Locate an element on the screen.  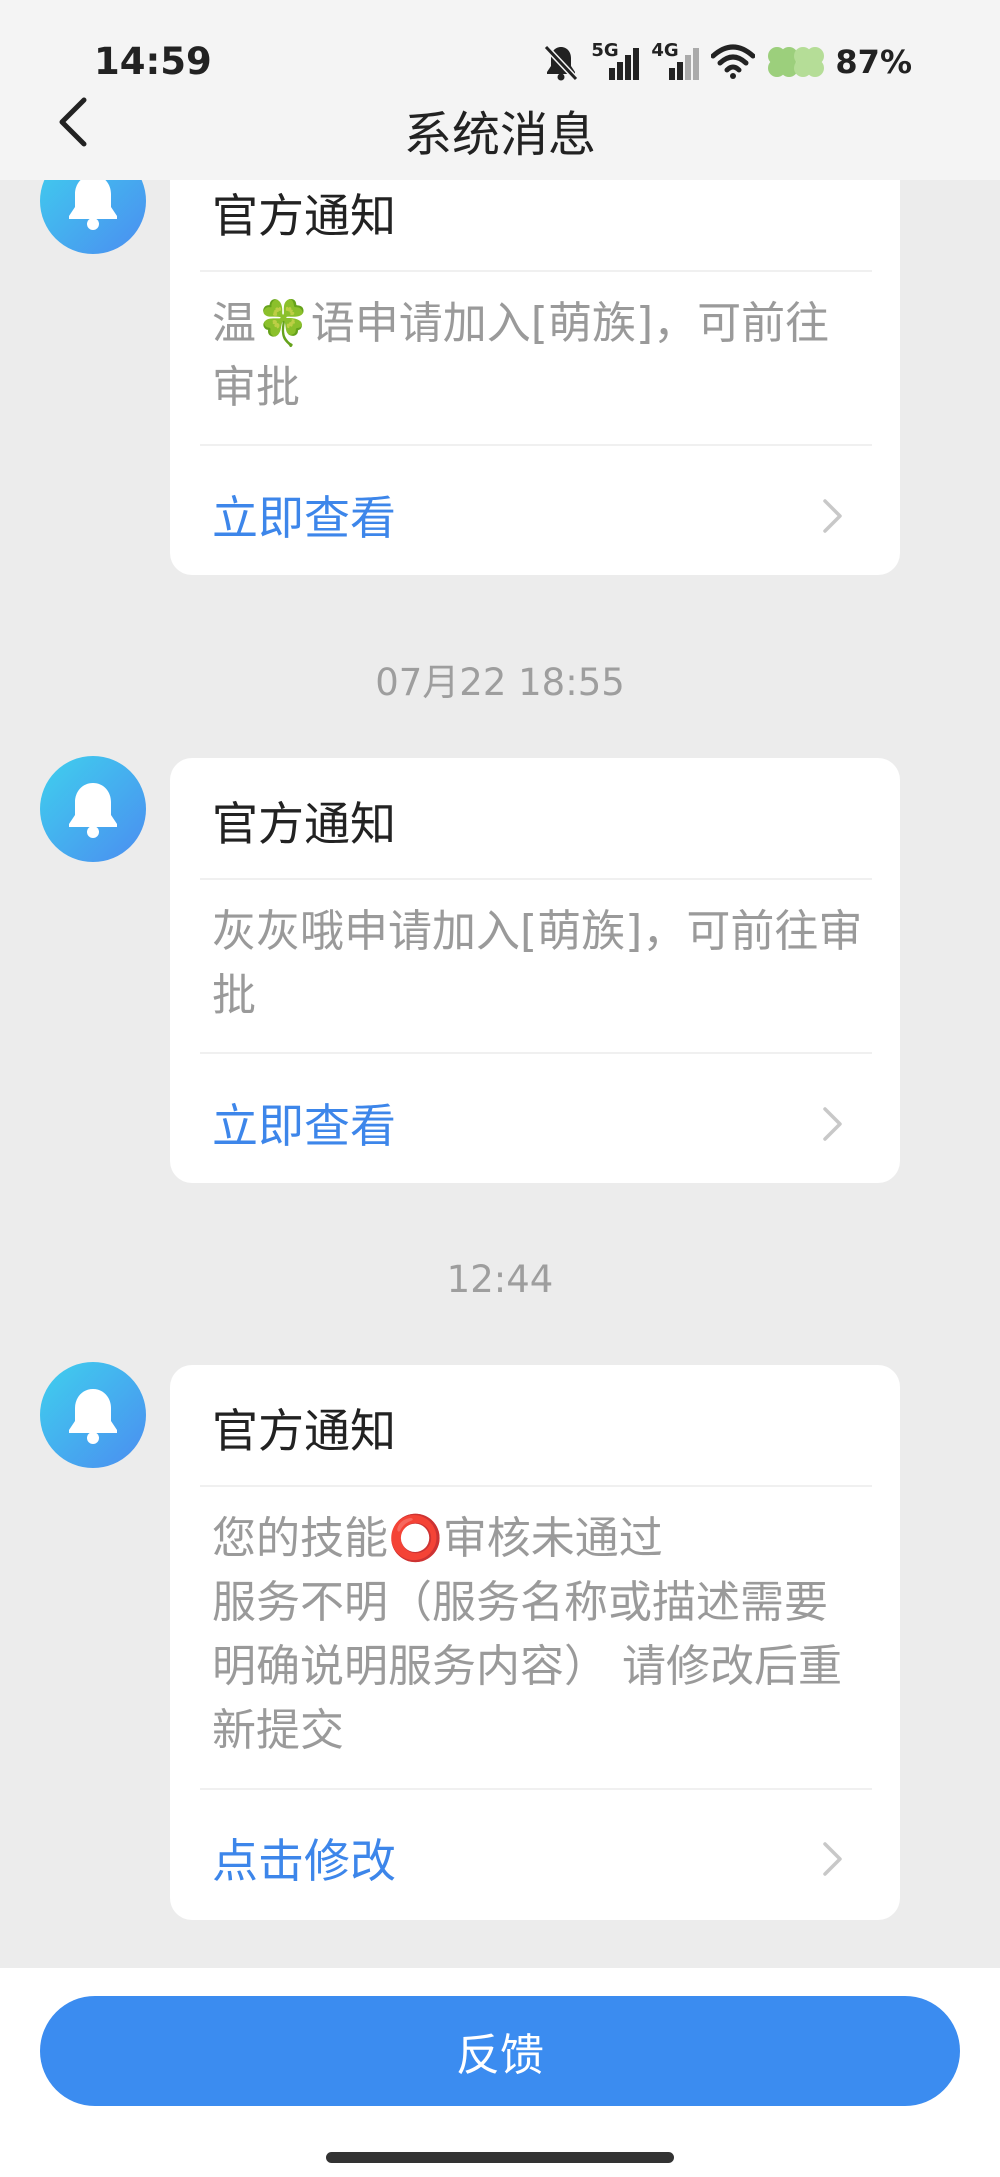
signal-4g-icon: 4G is located at coordinates (676, 62).